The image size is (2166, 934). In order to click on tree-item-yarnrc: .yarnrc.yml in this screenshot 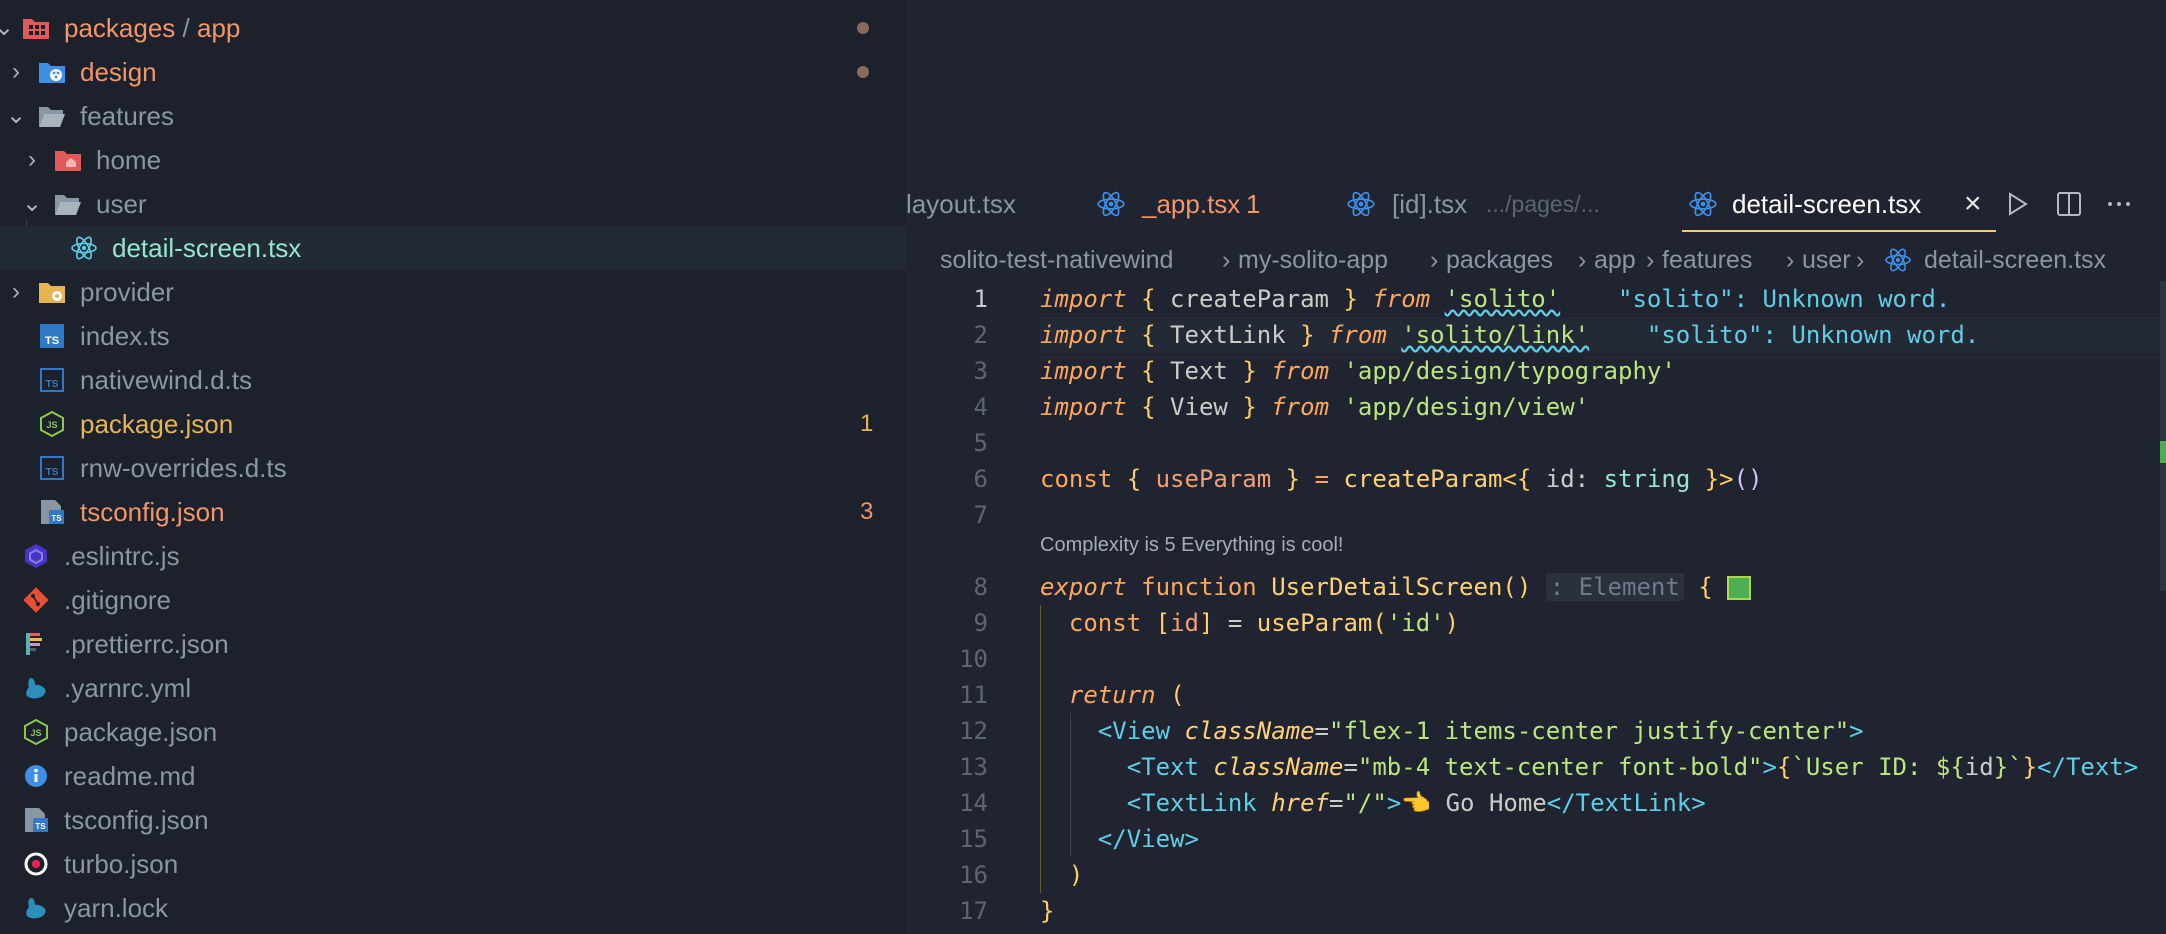, I will do `click(453, 688)`.